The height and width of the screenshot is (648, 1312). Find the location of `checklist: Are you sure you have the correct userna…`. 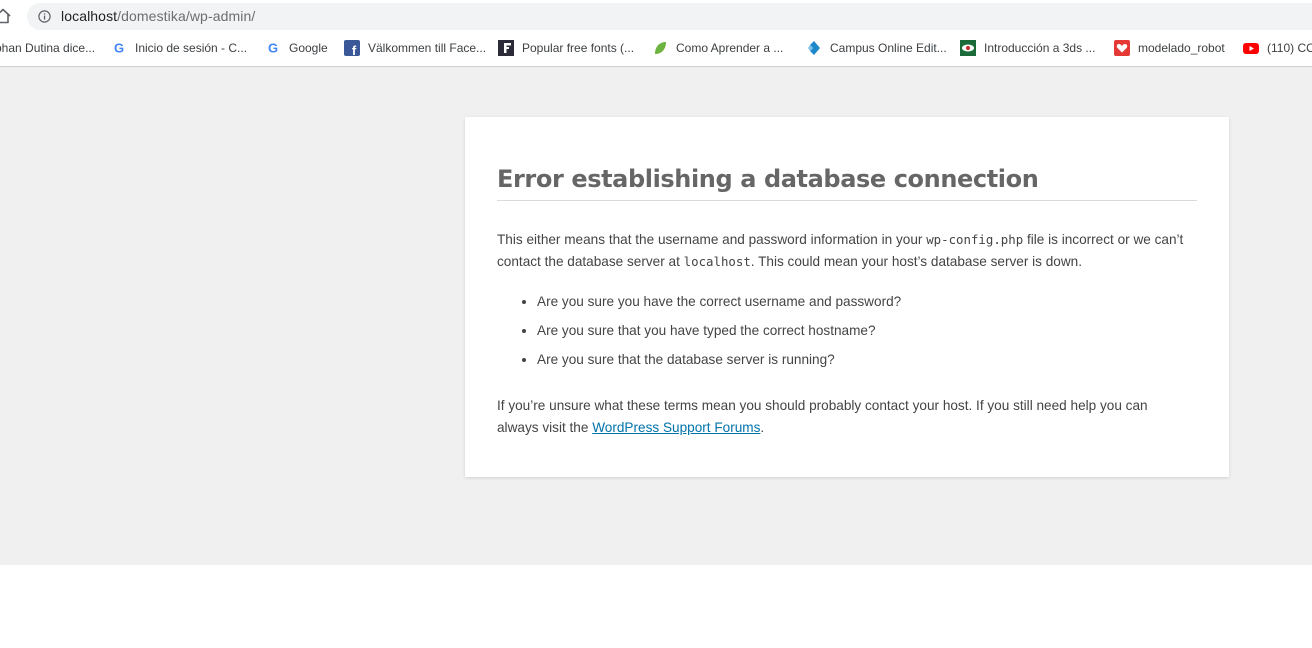

checklist: Are you sure you have the correct userna… is located at coordinates (699, 334).